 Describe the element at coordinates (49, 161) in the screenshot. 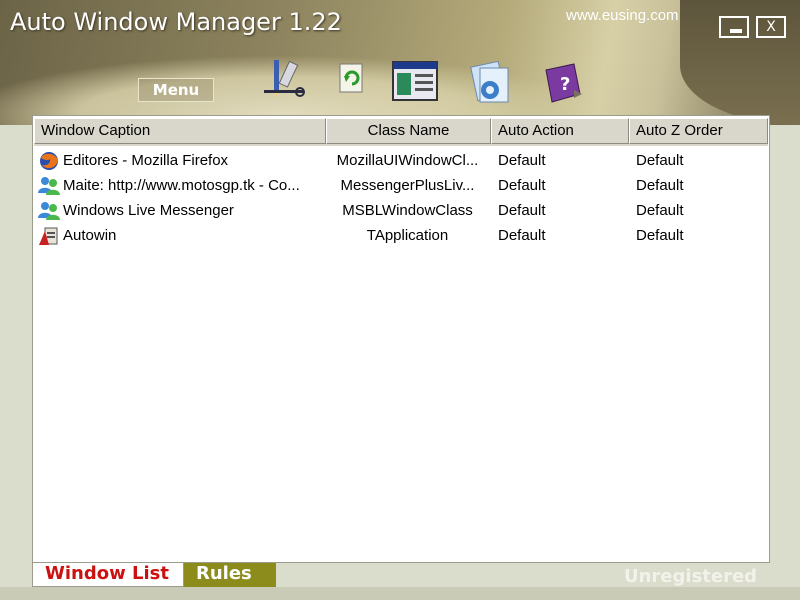

I see `firefox-icon` at that location.